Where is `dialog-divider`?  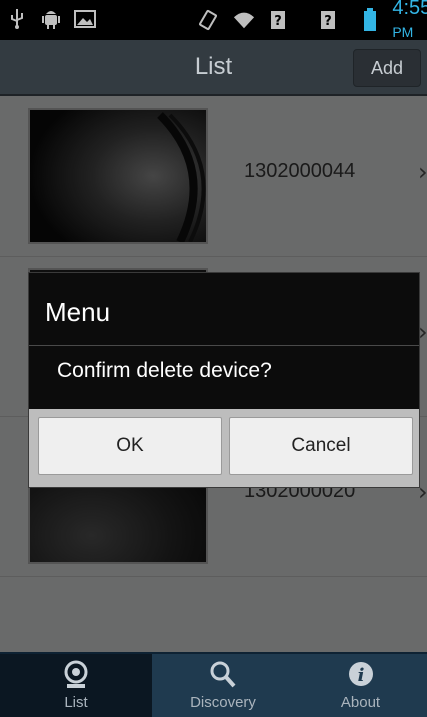
dialog-divider is located at coordinates (224, 345).